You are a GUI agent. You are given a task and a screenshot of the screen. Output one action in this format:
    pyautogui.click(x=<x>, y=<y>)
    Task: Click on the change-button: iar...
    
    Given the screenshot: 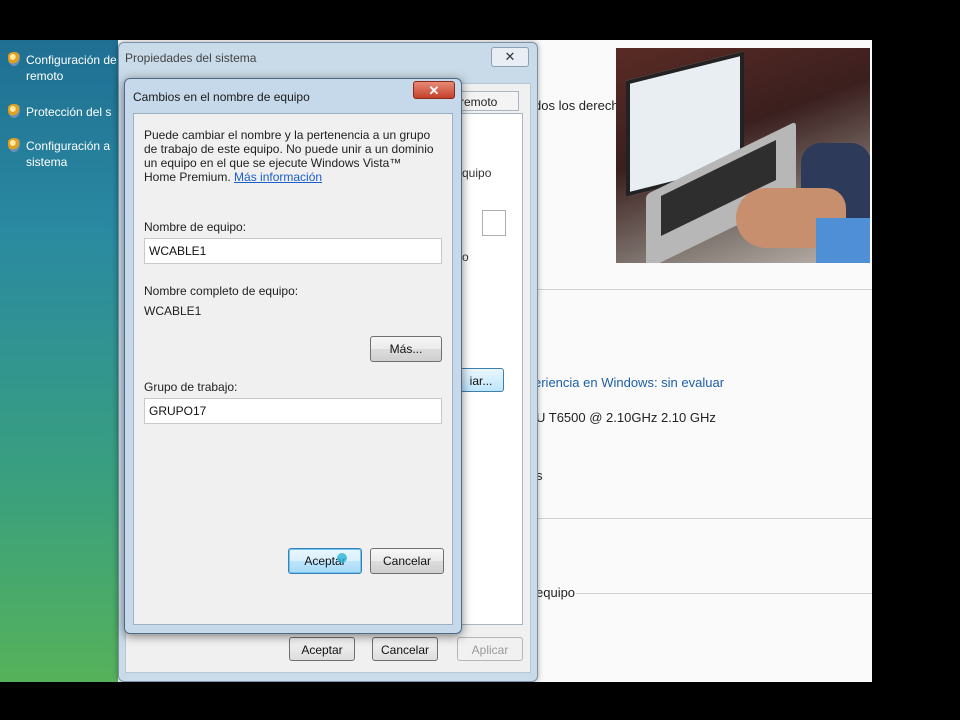 What is the action you would take?
    pyautogui.click(x=481, y=380)
    